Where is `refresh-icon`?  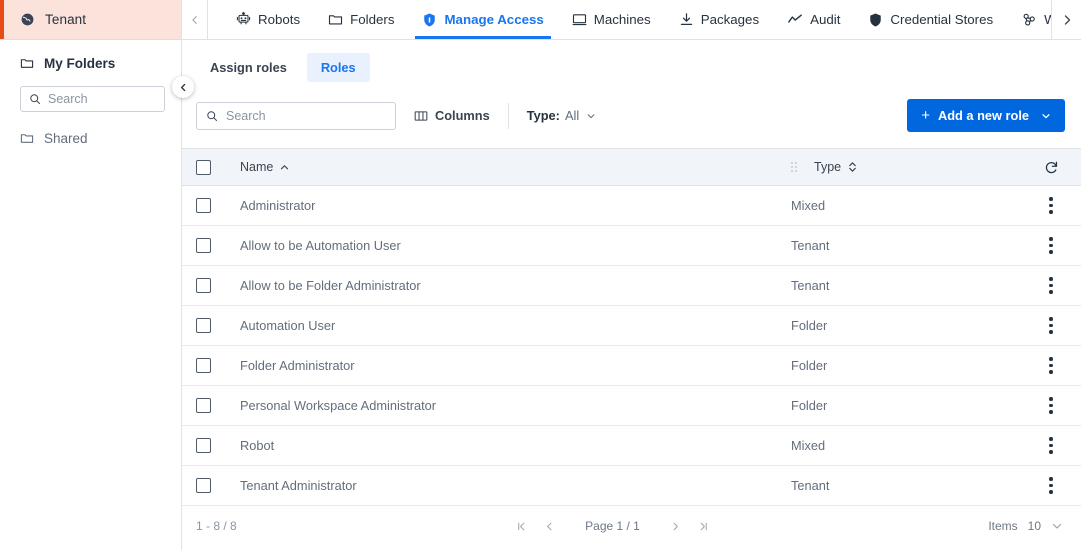
refresh-icon is located at coordinates (1051, 167).